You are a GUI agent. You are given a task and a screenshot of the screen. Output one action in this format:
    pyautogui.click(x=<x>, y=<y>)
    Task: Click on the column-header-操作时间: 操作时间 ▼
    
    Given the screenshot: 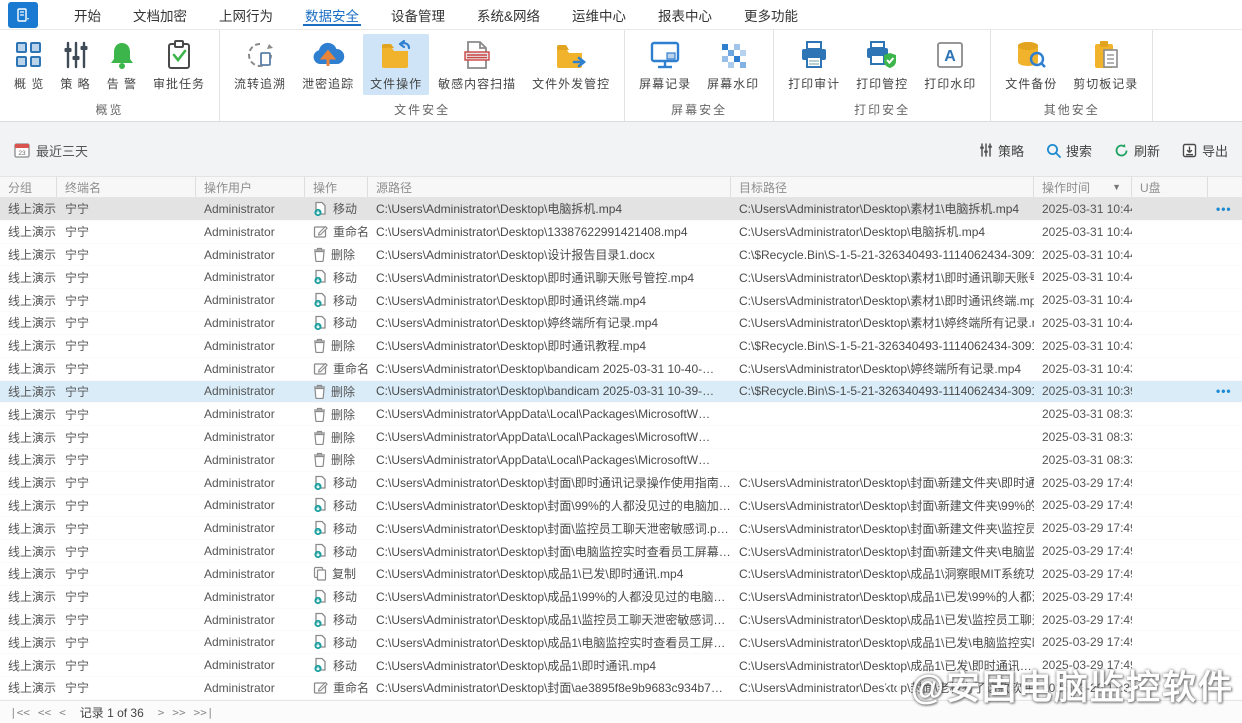 What is the action you would take?
    pyautogui.click(x=1083, y=187)
    